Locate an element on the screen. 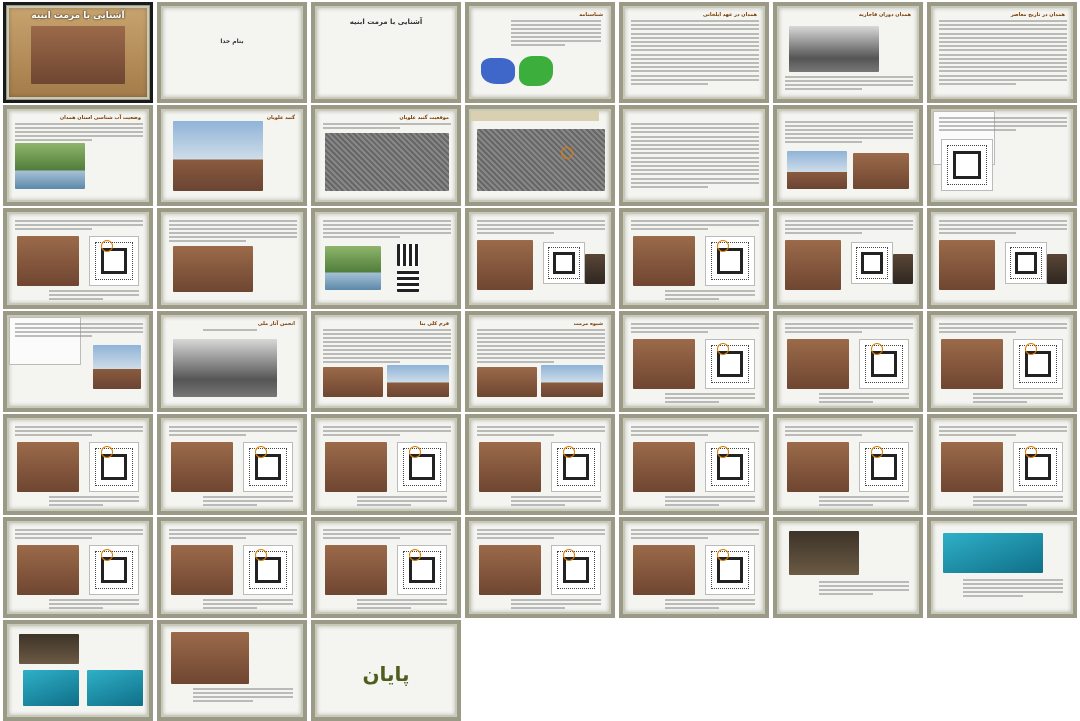 The height and width of the screenshot is (721, 1080). slide-thumbnail-9: گنبد علویان is located at coordinates (232, 155).